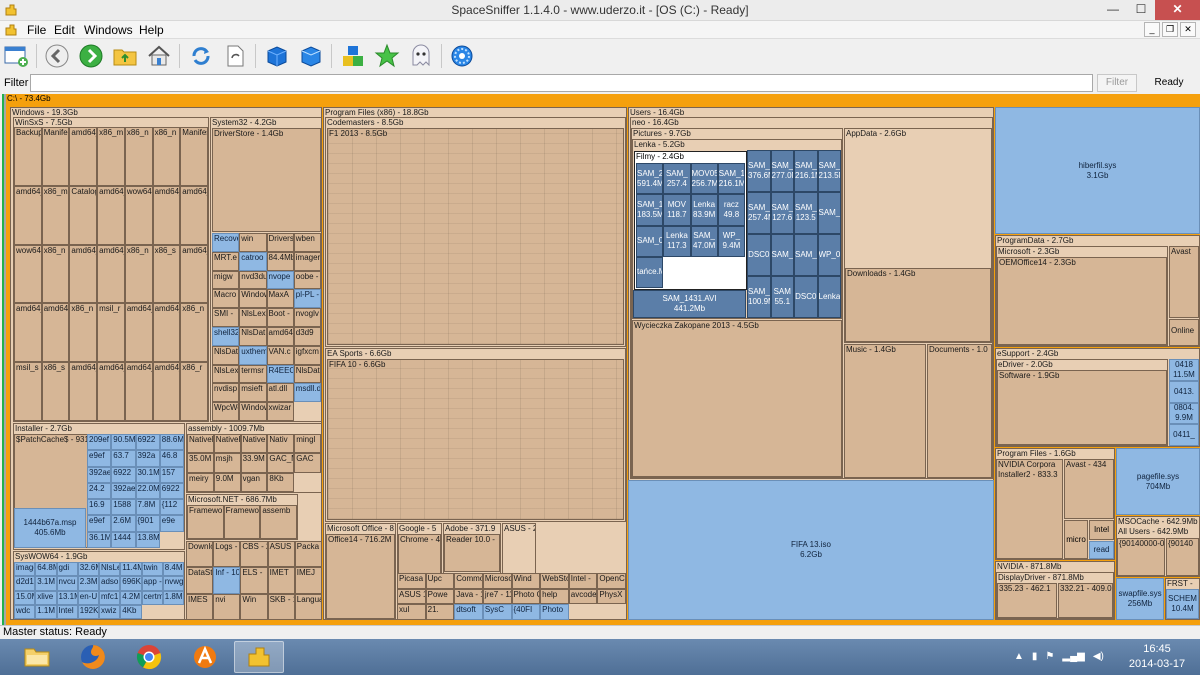  I want to click on treemap-cell: 15.0M, so click(25, 597).